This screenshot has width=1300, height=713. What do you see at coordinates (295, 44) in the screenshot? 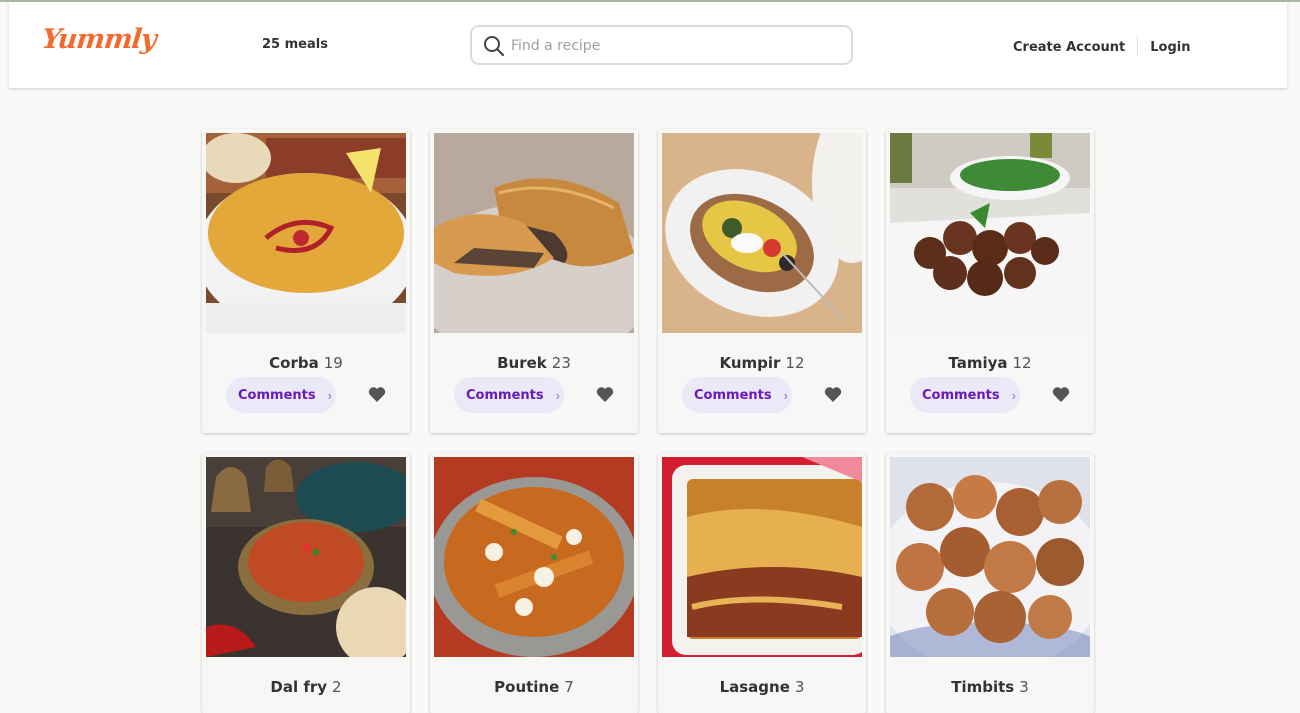
I see `meal-count: 25 meals` at bounding box center [295, 44].